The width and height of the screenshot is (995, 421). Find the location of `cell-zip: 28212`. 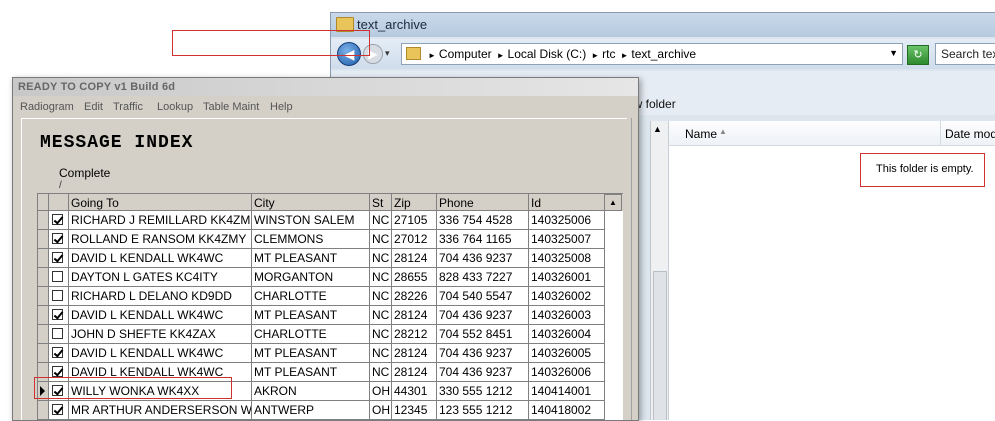

cell-zip: 28212 is located at coordinates (414, 334).